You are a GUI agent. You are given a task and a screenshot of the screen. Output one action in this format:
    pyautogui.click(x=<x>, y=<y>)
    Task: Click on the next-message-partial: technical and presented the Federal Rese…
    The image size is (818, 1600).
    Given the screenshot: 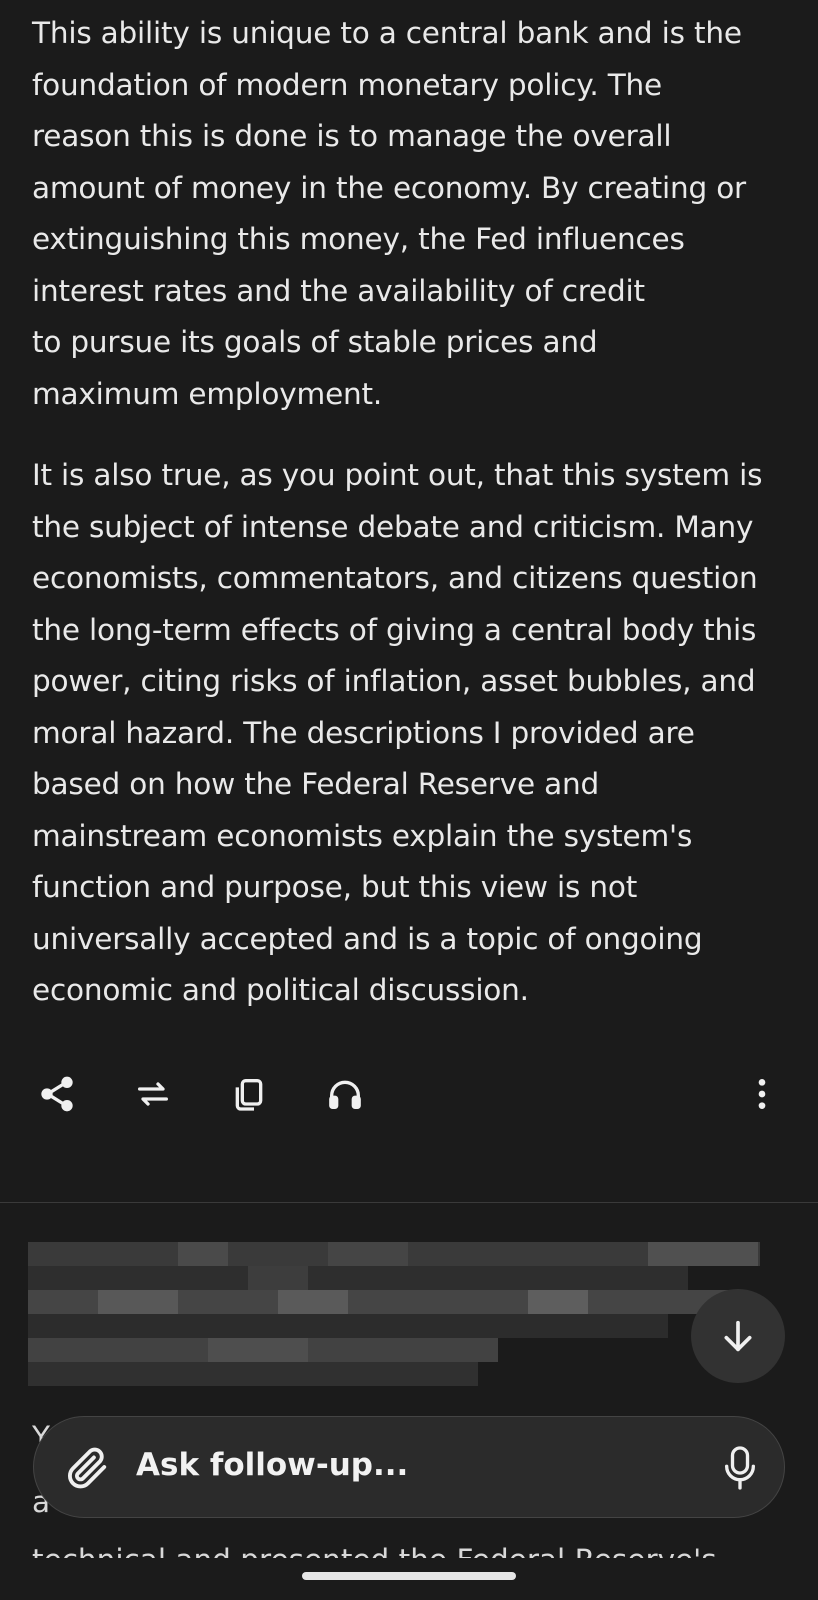 What is the action you would take?
    pyautogui.click(x=374, y=1549)
    